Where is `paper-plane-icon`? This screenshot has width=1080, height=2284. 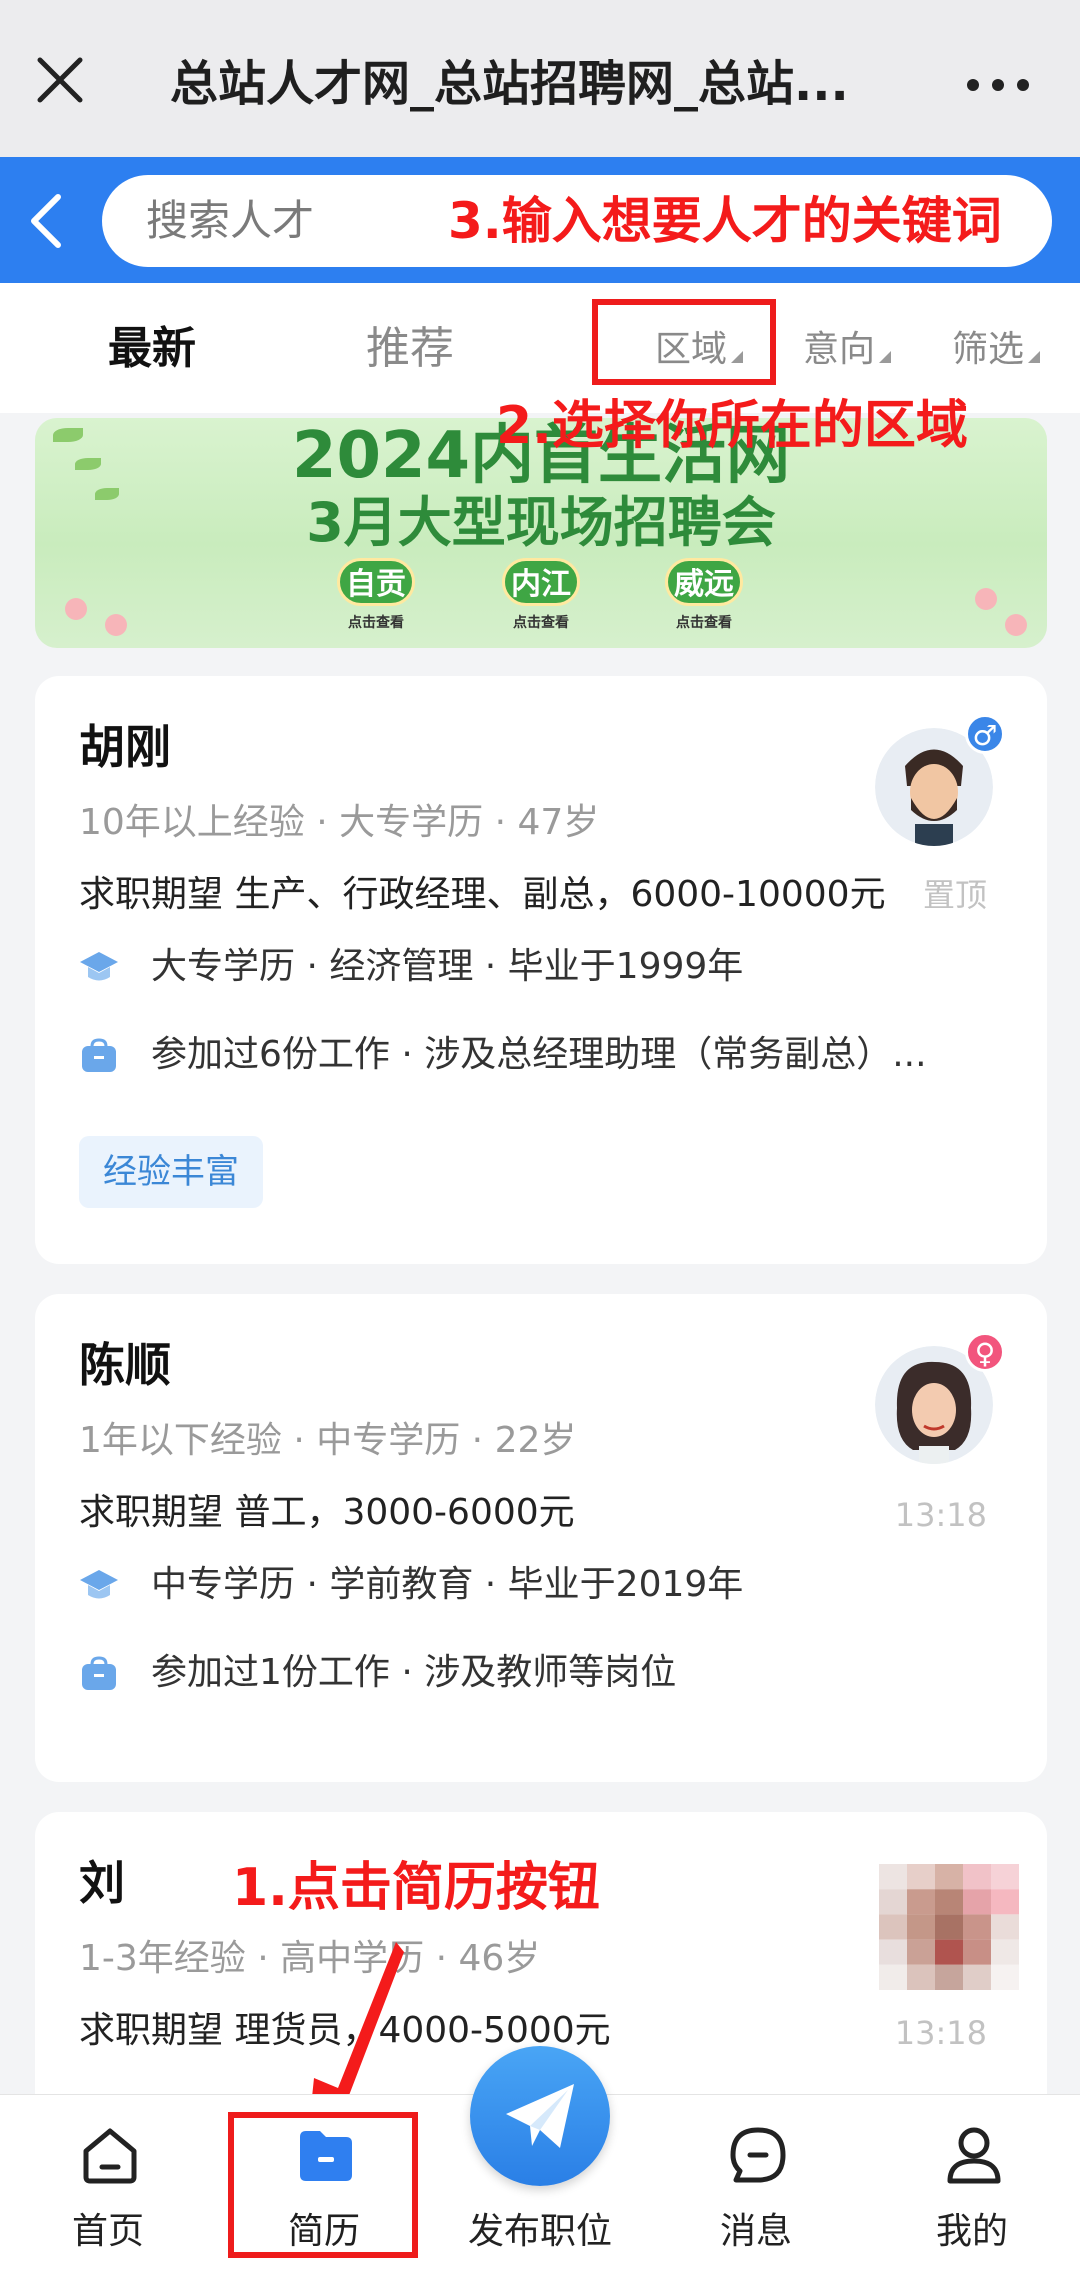 paper-plane-icon is located at coordinates (540, 2116).